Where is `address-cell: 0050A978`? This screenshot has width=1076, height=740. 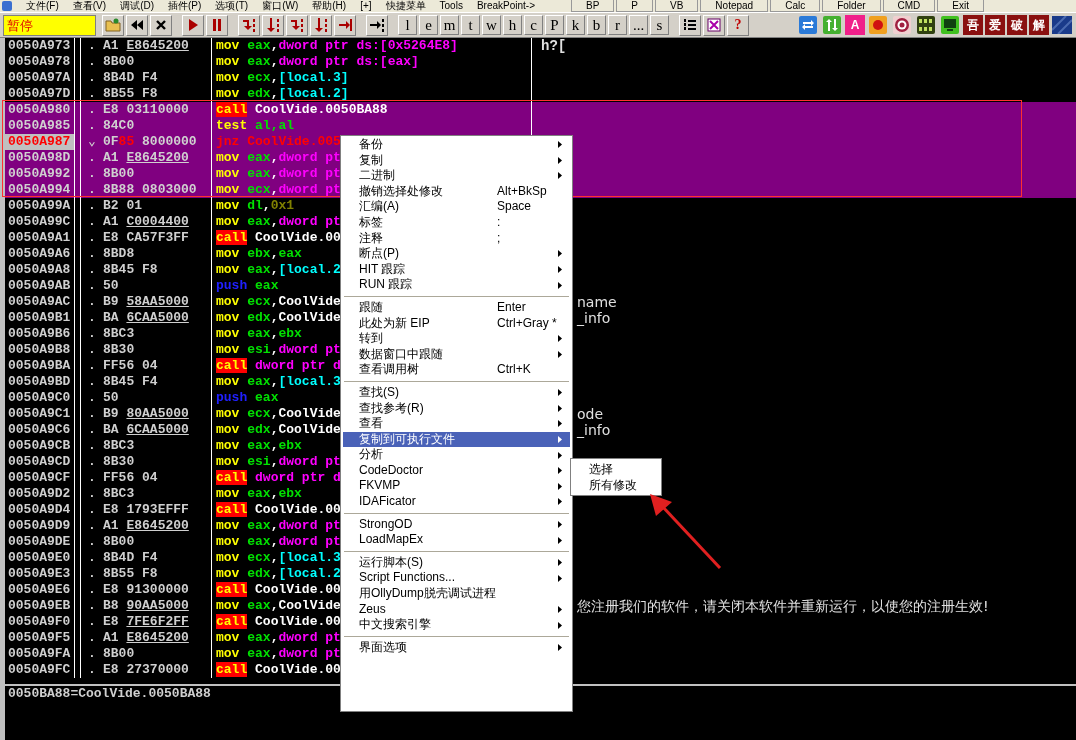
address-cell: 0050A978 is located at coordinates (40, 62).